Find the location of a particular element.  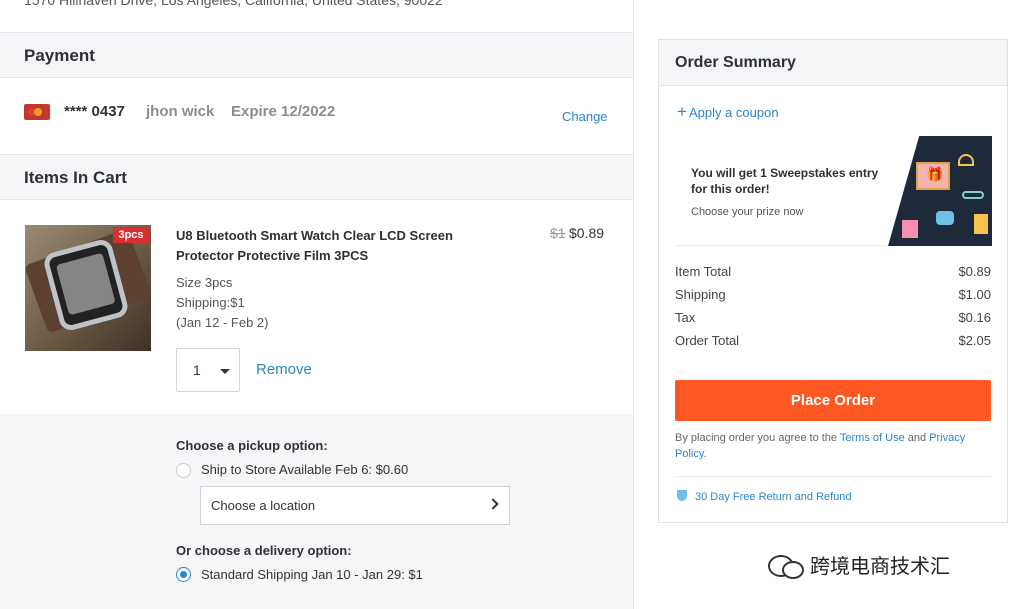

payment-heading: Payment is located at coordinates (59, 55).